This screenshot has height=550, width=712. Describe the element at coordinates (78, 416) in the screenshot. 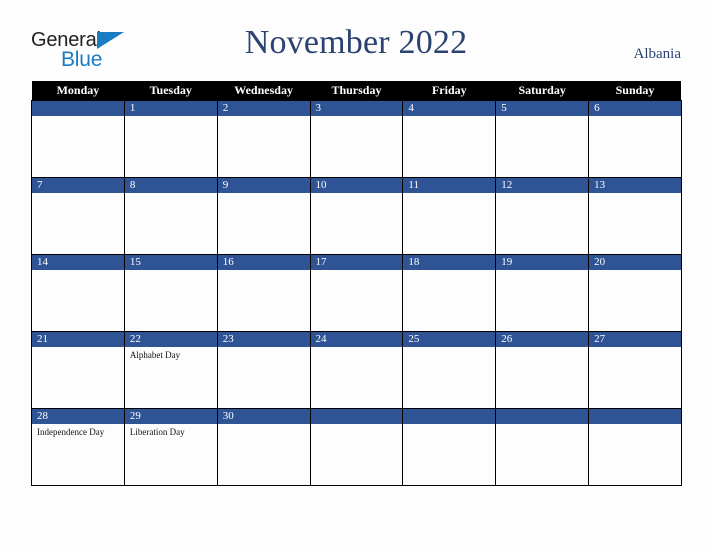

I see `day-number: 28` at that location.